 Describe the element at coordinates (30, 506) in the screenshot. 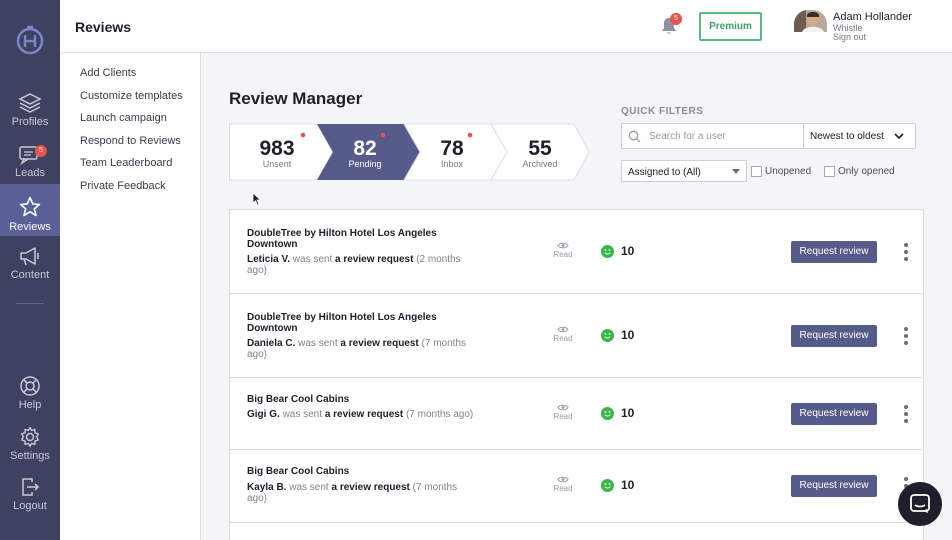

I see `rail-label: Logout` at that location.